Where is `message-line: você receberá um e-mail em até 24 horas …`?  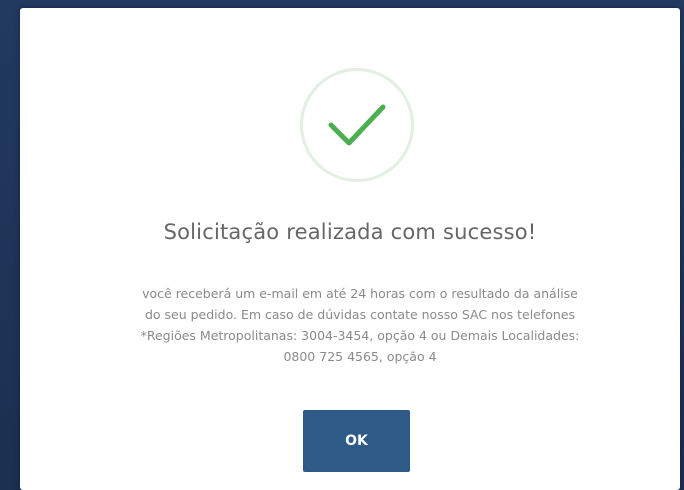
message-line: você receberá um e-mail em até 24 horas … is located at coordinates (360, 293).